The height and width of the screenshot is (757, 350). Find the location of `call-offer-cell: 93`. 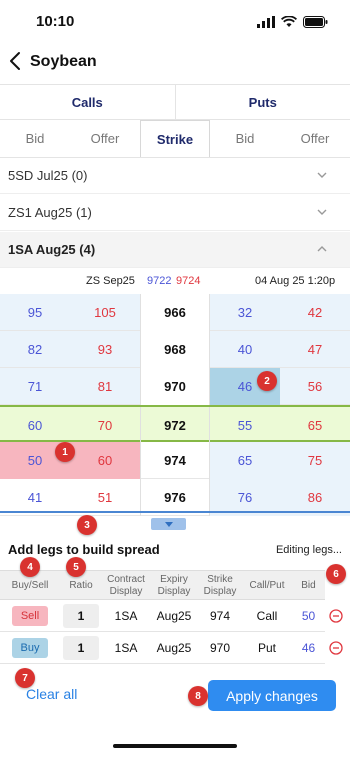

call-offer-cell: 93 is located at coordinates (105, 349).